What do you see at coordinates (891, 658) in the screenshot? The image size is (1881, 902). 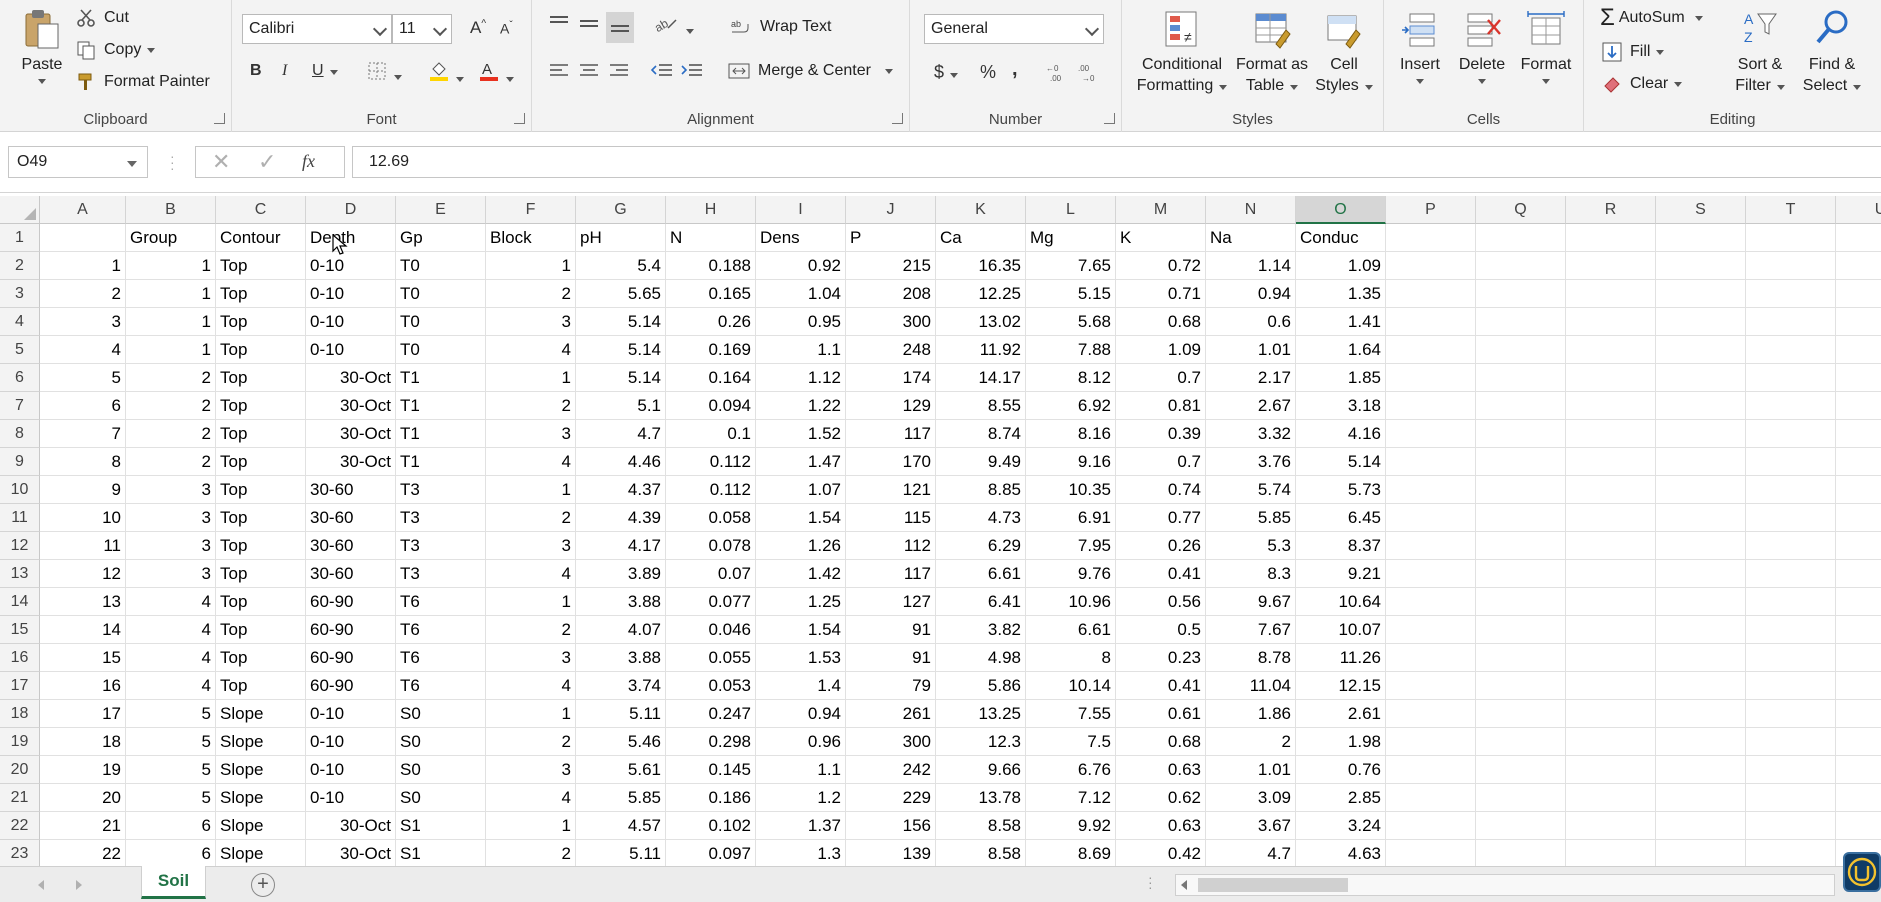 I see `table-cell: 91` at bounding box center [891, 658].